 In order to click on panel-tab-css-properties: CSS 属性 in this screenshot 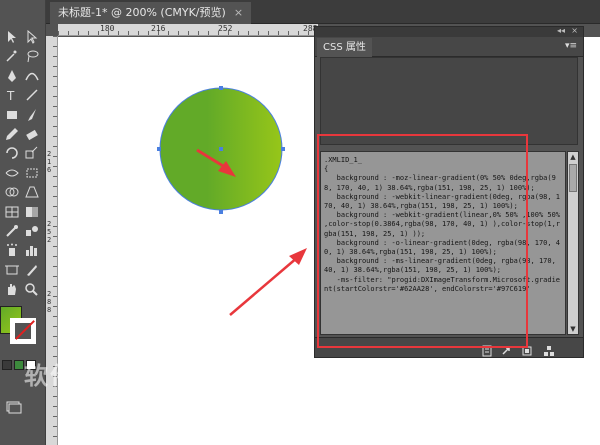, I will do `click(344, 47)`.